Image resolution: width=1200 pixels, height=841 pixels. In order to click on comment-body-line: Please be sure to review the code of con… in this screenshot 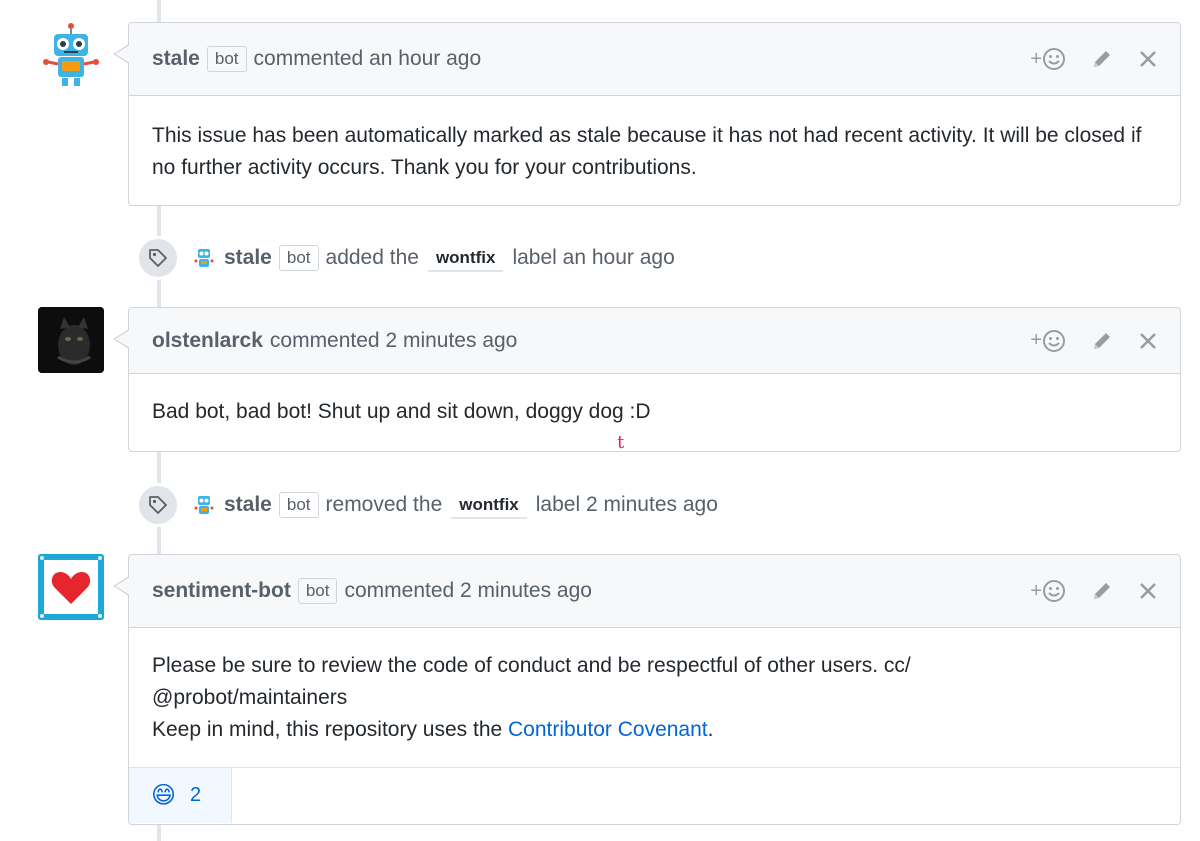, I will do `click(531, 665)`.